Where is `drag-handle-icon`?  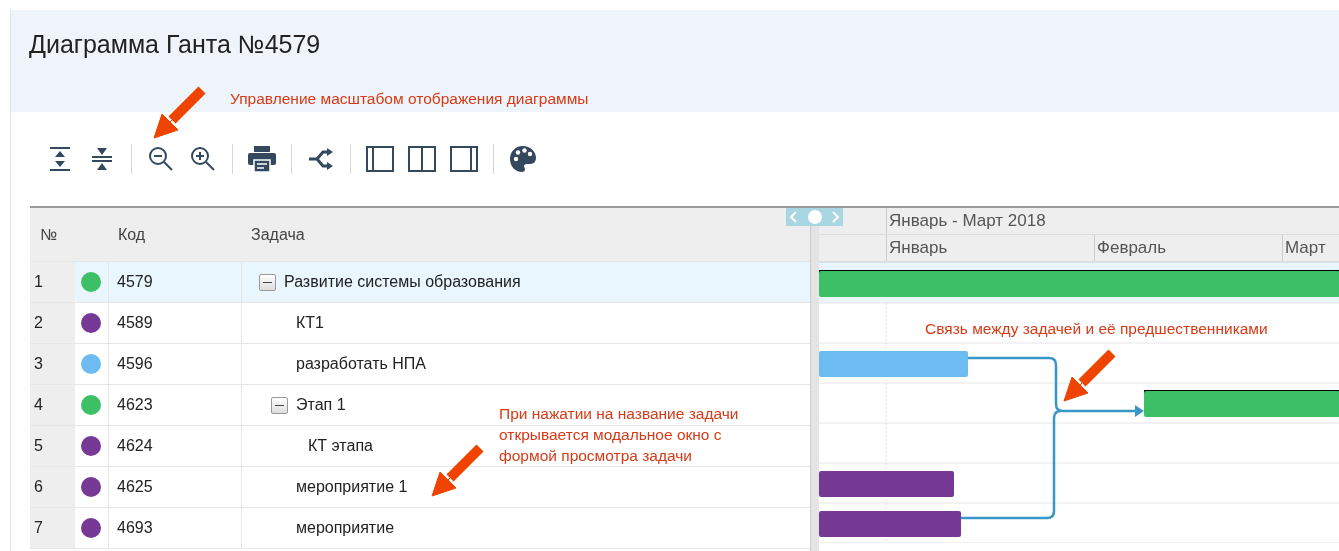
drag-handle-icon is located at coordinates (814, 217).